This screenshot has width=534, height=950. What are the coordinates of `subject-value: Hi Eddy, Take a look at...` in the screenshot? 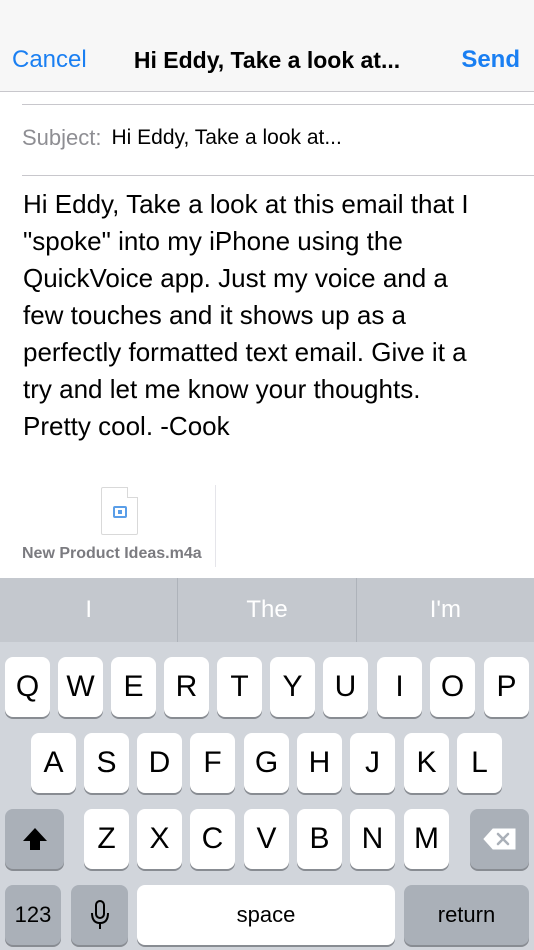 It's located at (227, 138).